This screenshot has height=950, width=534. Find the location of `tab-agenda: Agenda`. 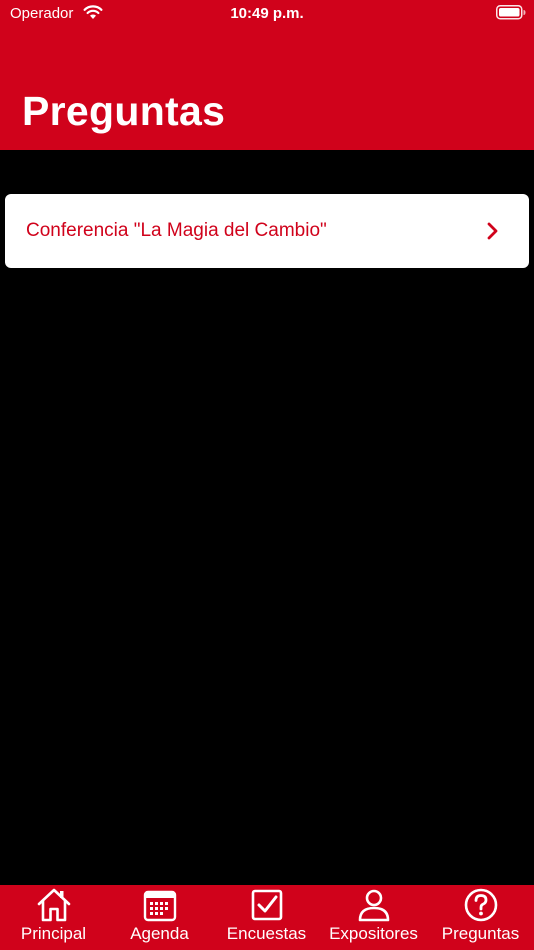

tab-agenda: Agenda is located at coordinates (159, 917).